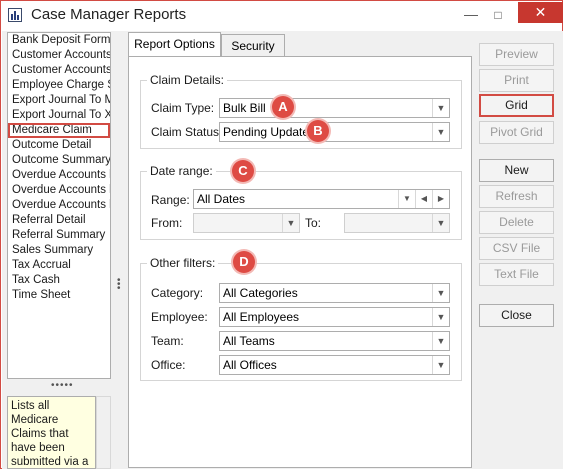 The height and width of the screenshot is (469, 563). I want to click on claim-status-value: Pending Update, so click(266, 132).